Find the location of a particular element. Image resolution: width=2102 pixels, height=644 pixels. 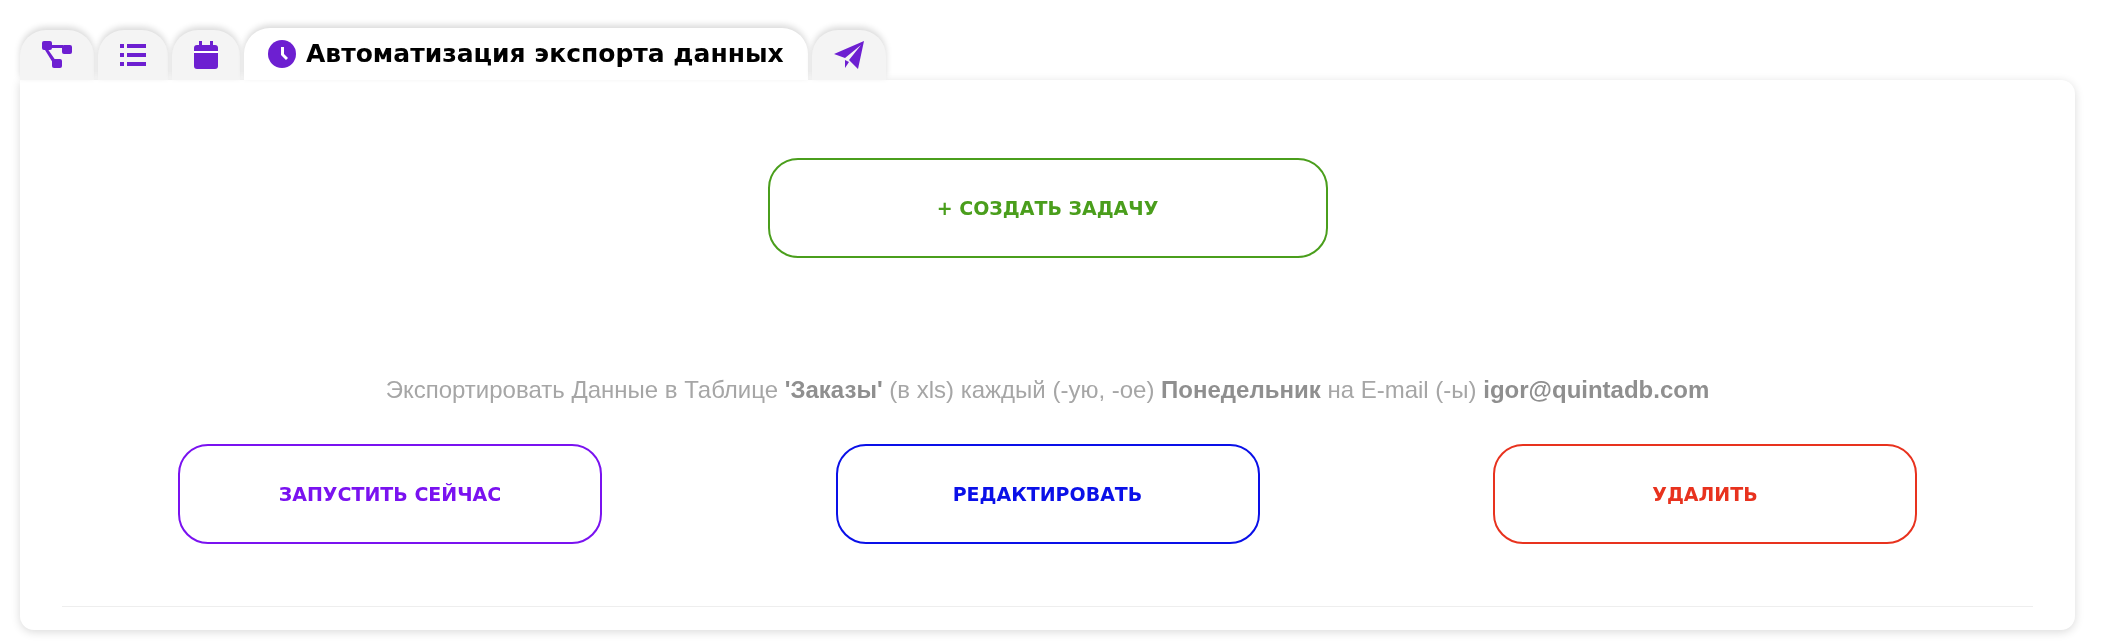

diagram-icon is located at coordinates (57, 55).